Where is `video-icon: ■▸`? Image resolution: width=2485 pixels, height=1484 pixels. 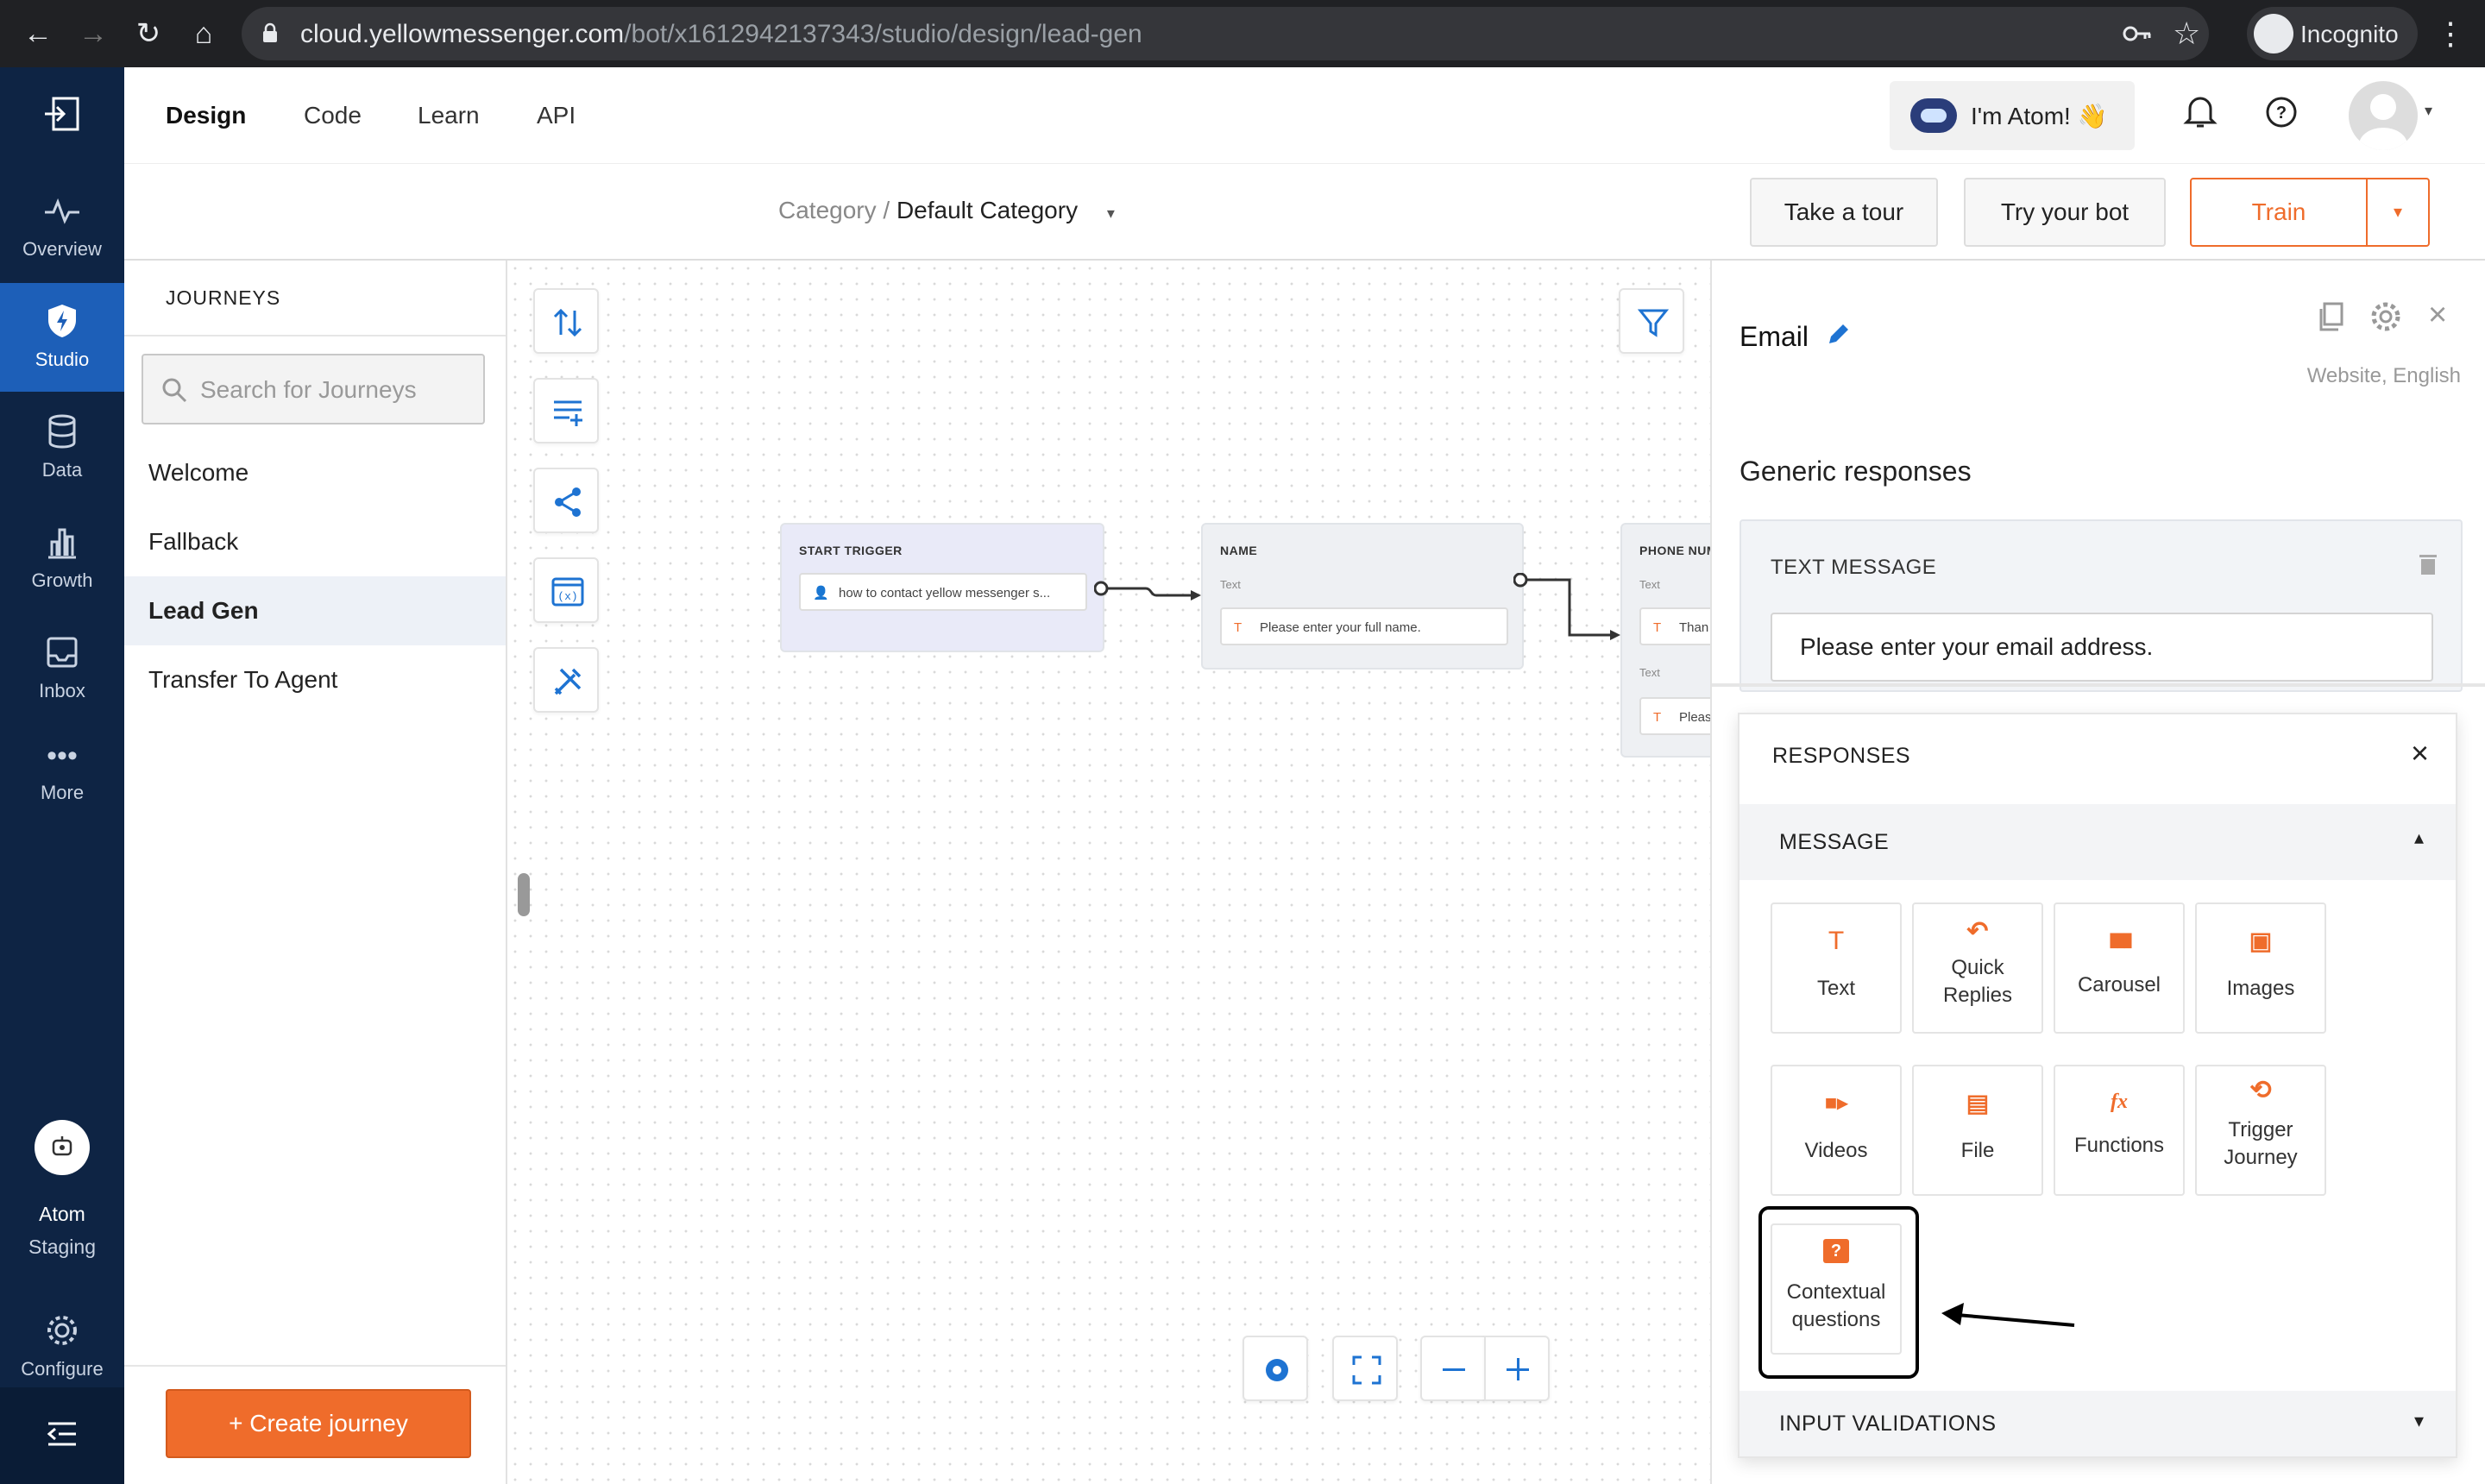 video-icon: ■▸ is located at coordinates (1836, 1103).